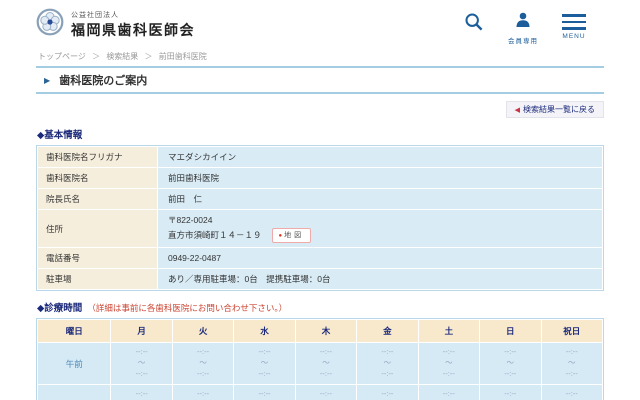 This screenshot has height=400, width=640. Describe the element at coordinates (97, 178) in the screenshot. I see `row-label: 歯科医院名` at that location.